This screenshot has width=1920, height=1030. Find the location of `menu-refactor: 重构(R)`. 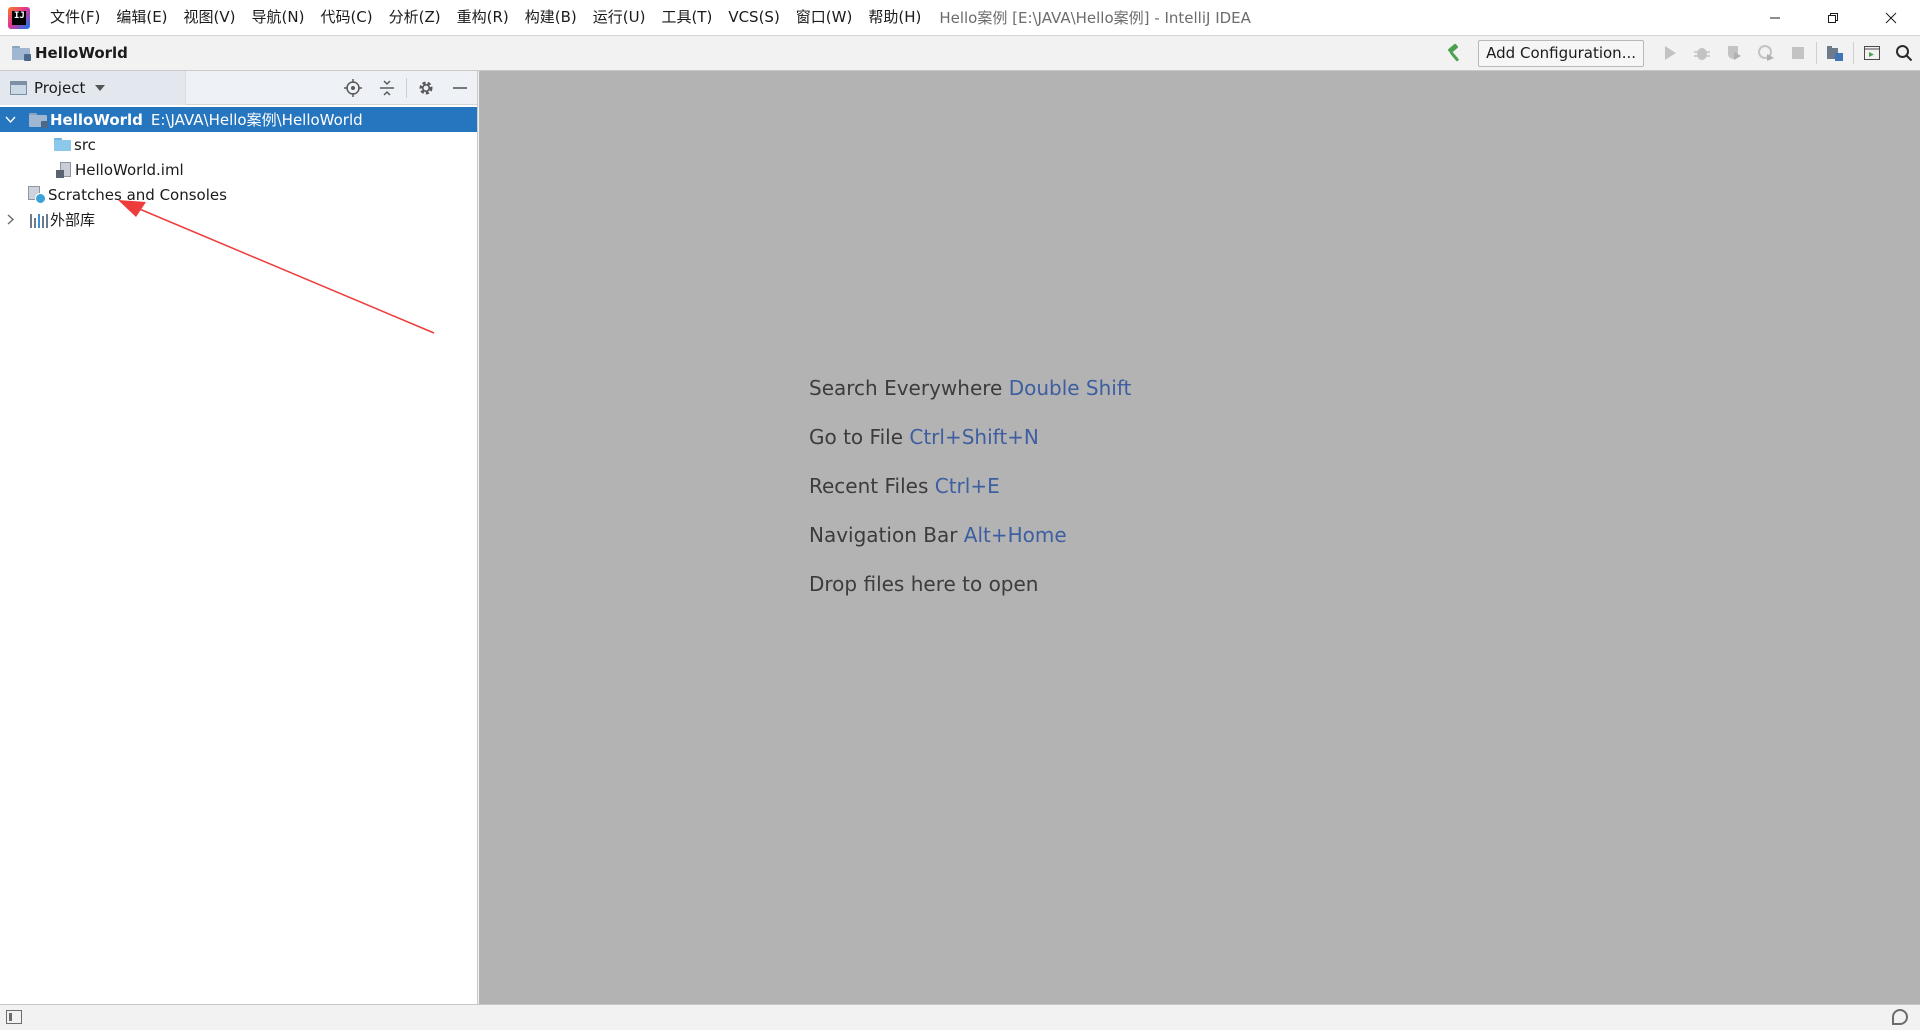

menu-refactor: 重构(R) is located at coordinates (483, 17).